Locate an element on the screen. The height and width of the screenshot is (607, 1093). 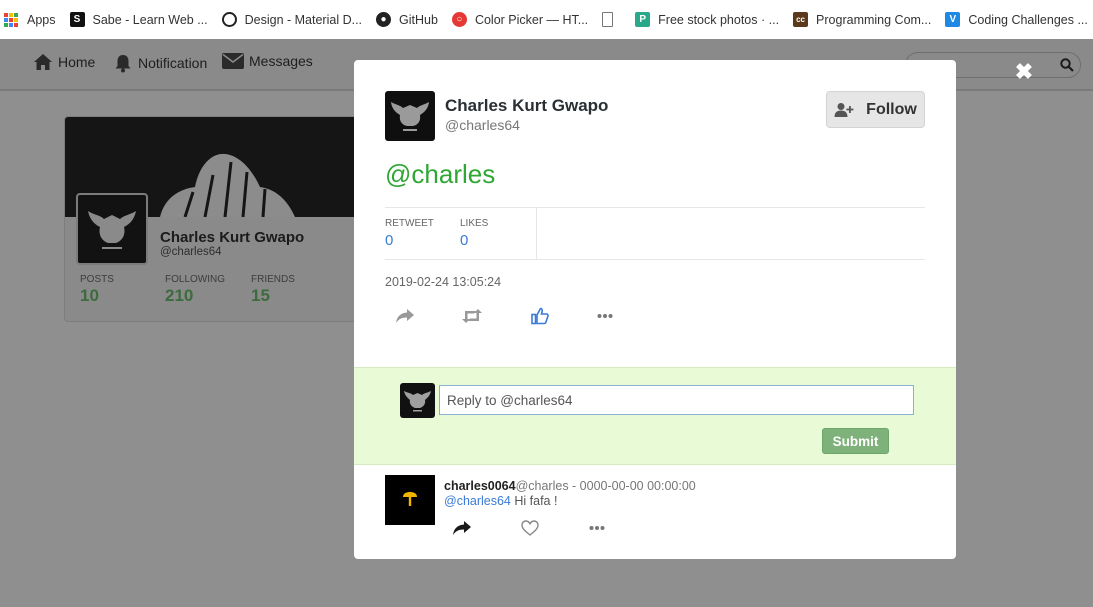
retweet-icon is located at coordinates (472, 316).